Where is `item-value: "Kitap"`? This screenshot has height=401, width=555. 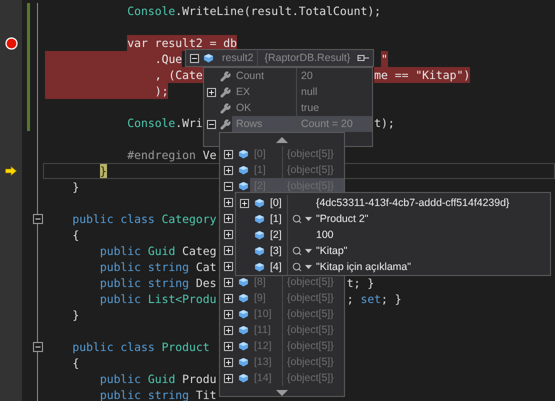 item-value: "Kitap" is located at coordinates (332, 251).